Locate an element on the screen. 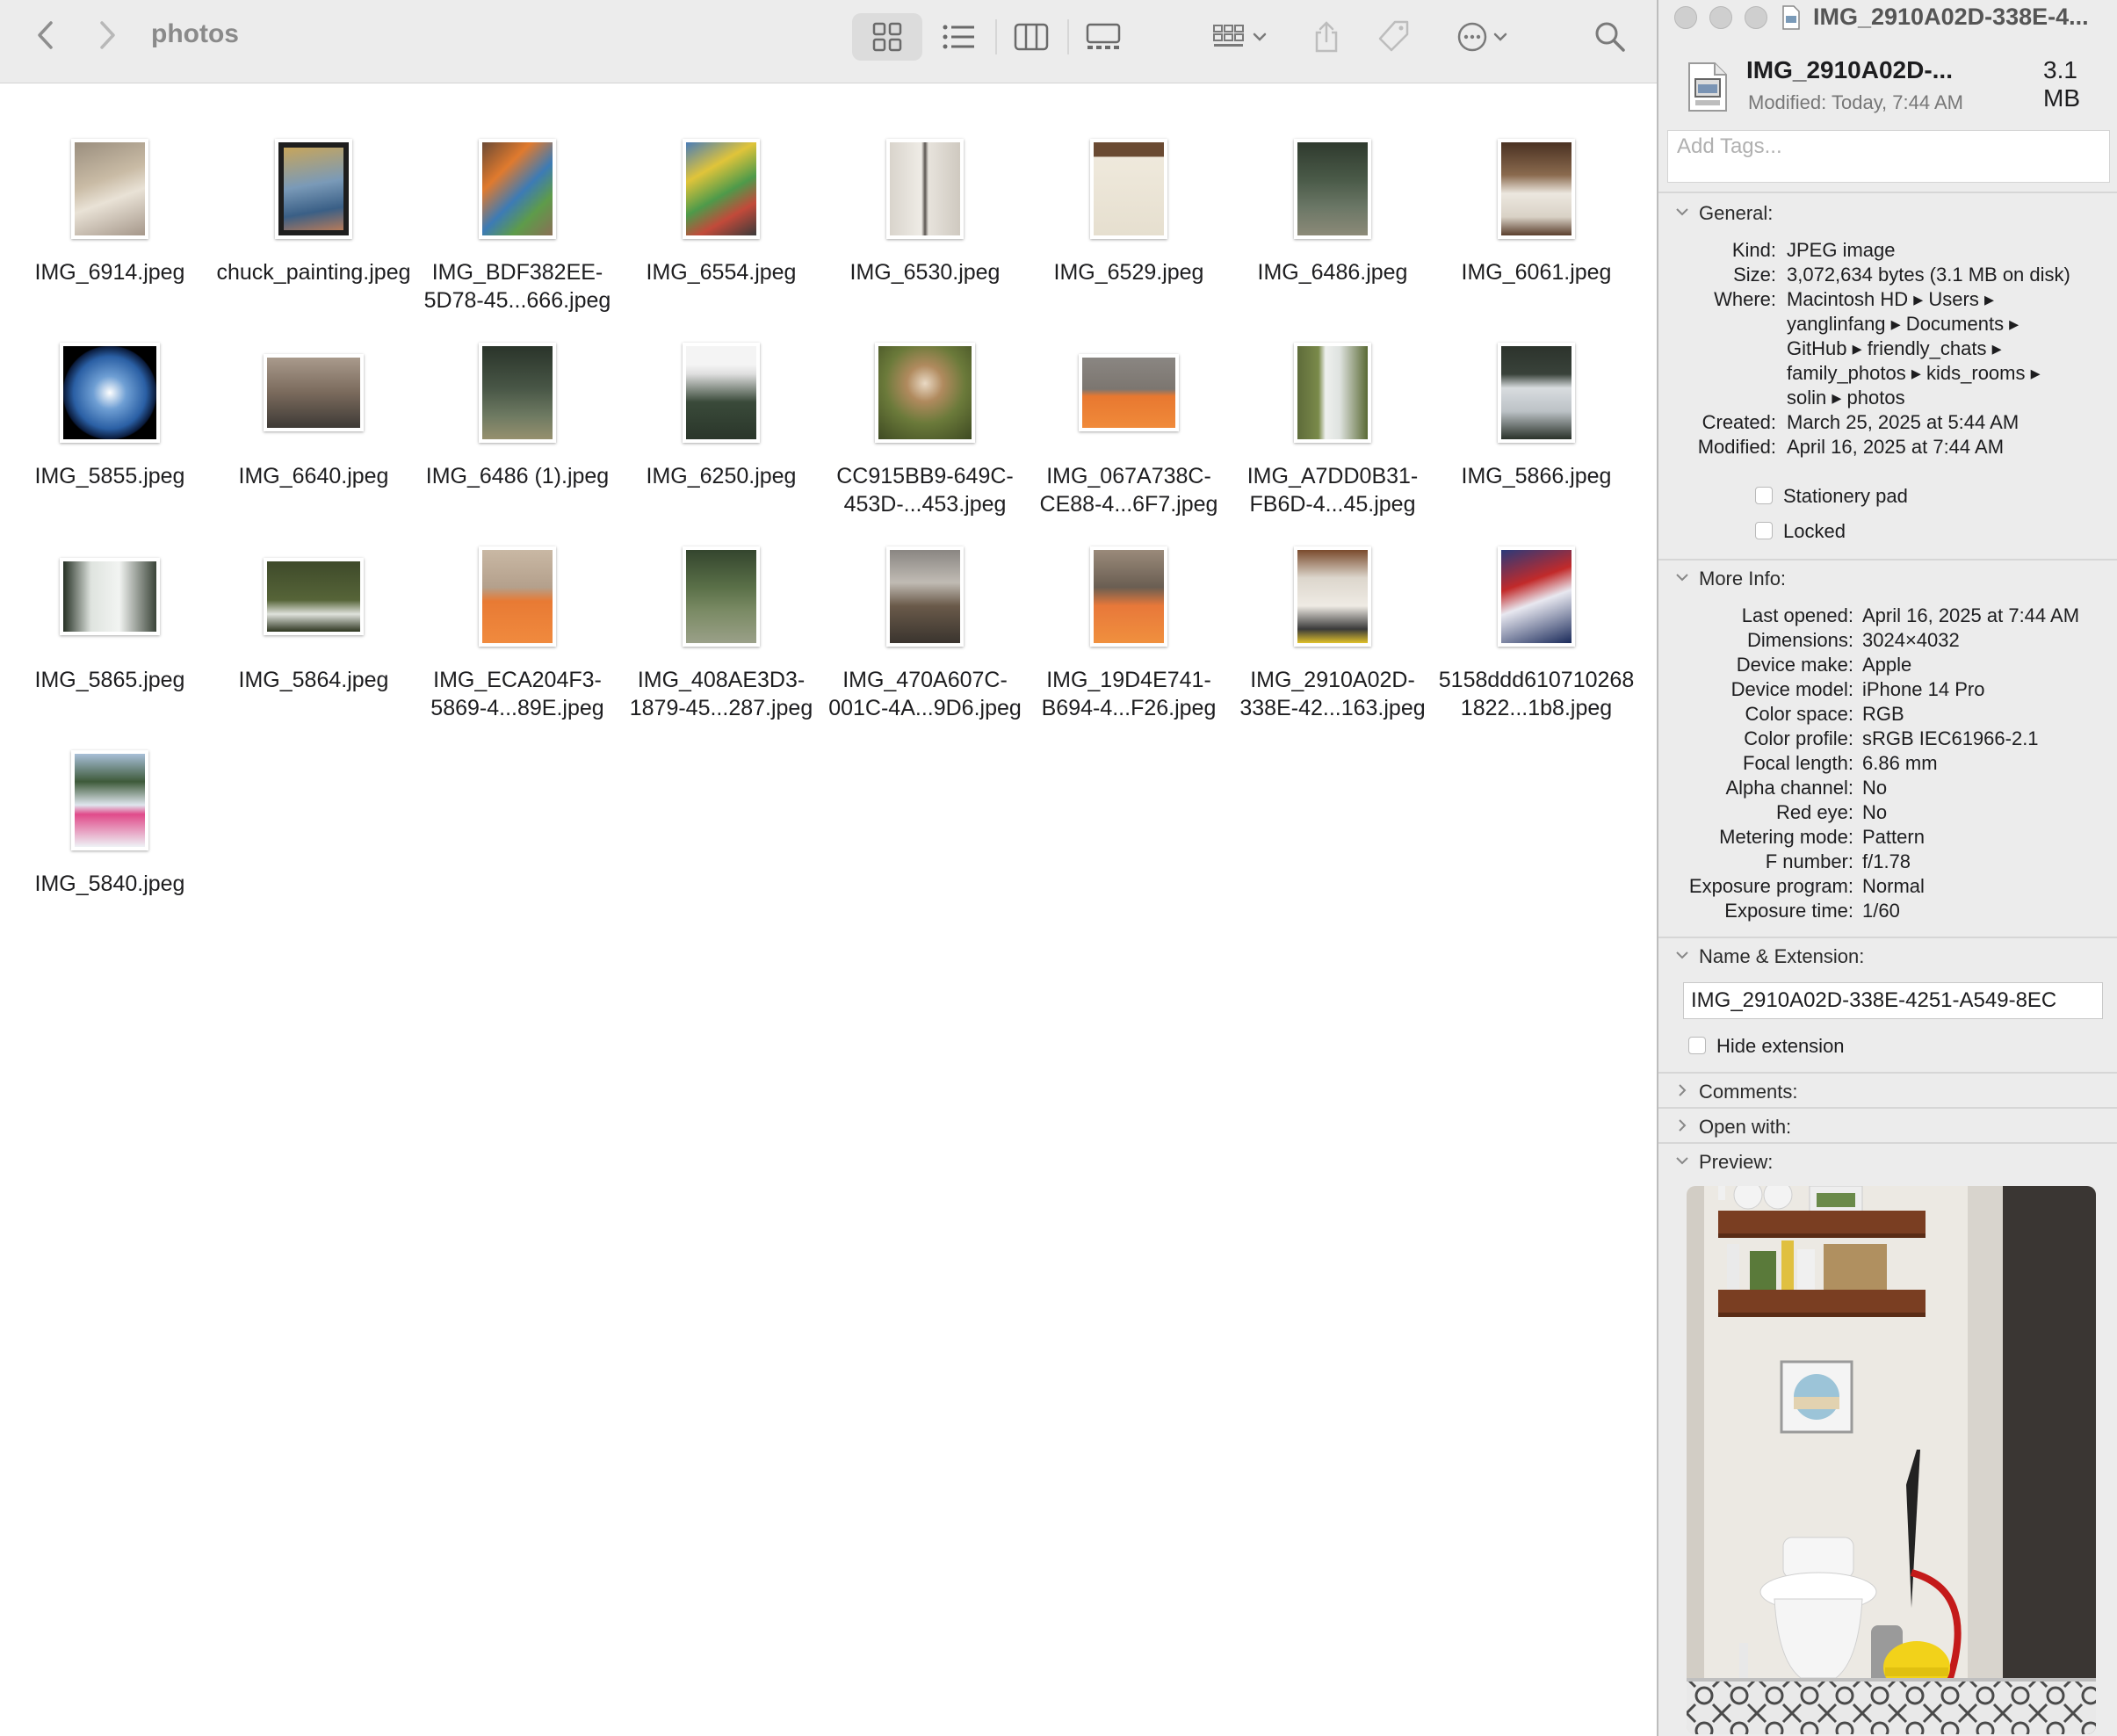 This screenshot has width=2117, height=1736. list-icon is located at coordinates (958, 37).